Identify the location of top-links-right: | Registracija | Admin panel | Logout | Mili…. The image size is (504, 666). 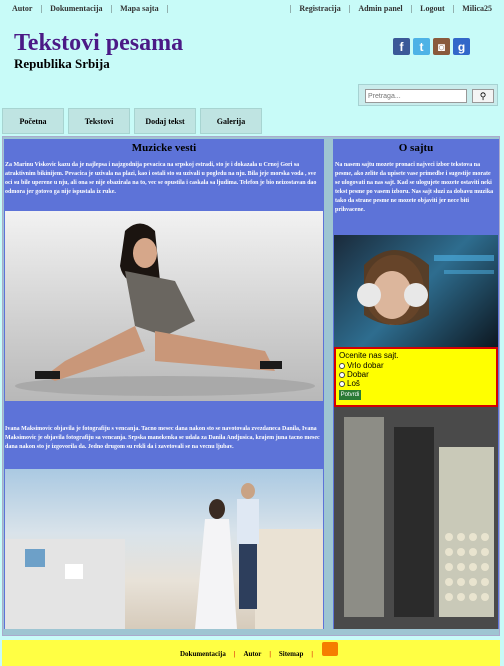
(395, 8).